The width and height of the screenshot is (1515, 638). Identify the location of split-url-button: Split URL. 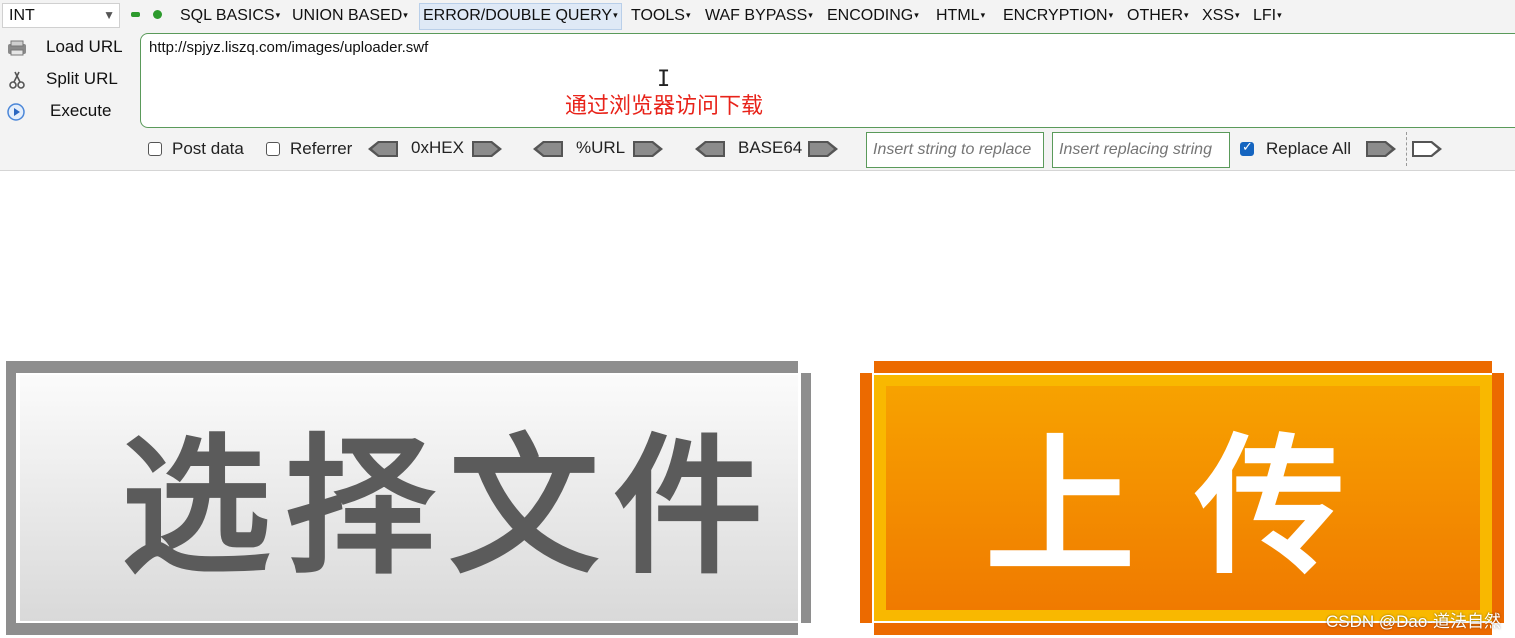
(70, 80).